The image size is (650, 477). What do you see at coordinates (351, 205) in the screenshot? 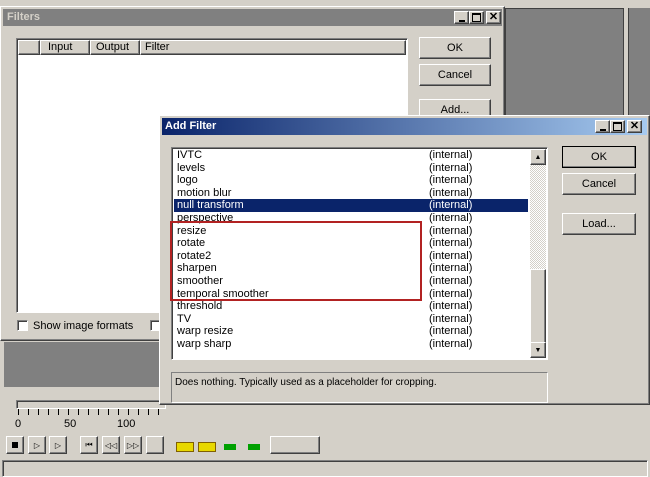
I see `filter-list-item: null transform (internal)` at bounding box center [351, 205].